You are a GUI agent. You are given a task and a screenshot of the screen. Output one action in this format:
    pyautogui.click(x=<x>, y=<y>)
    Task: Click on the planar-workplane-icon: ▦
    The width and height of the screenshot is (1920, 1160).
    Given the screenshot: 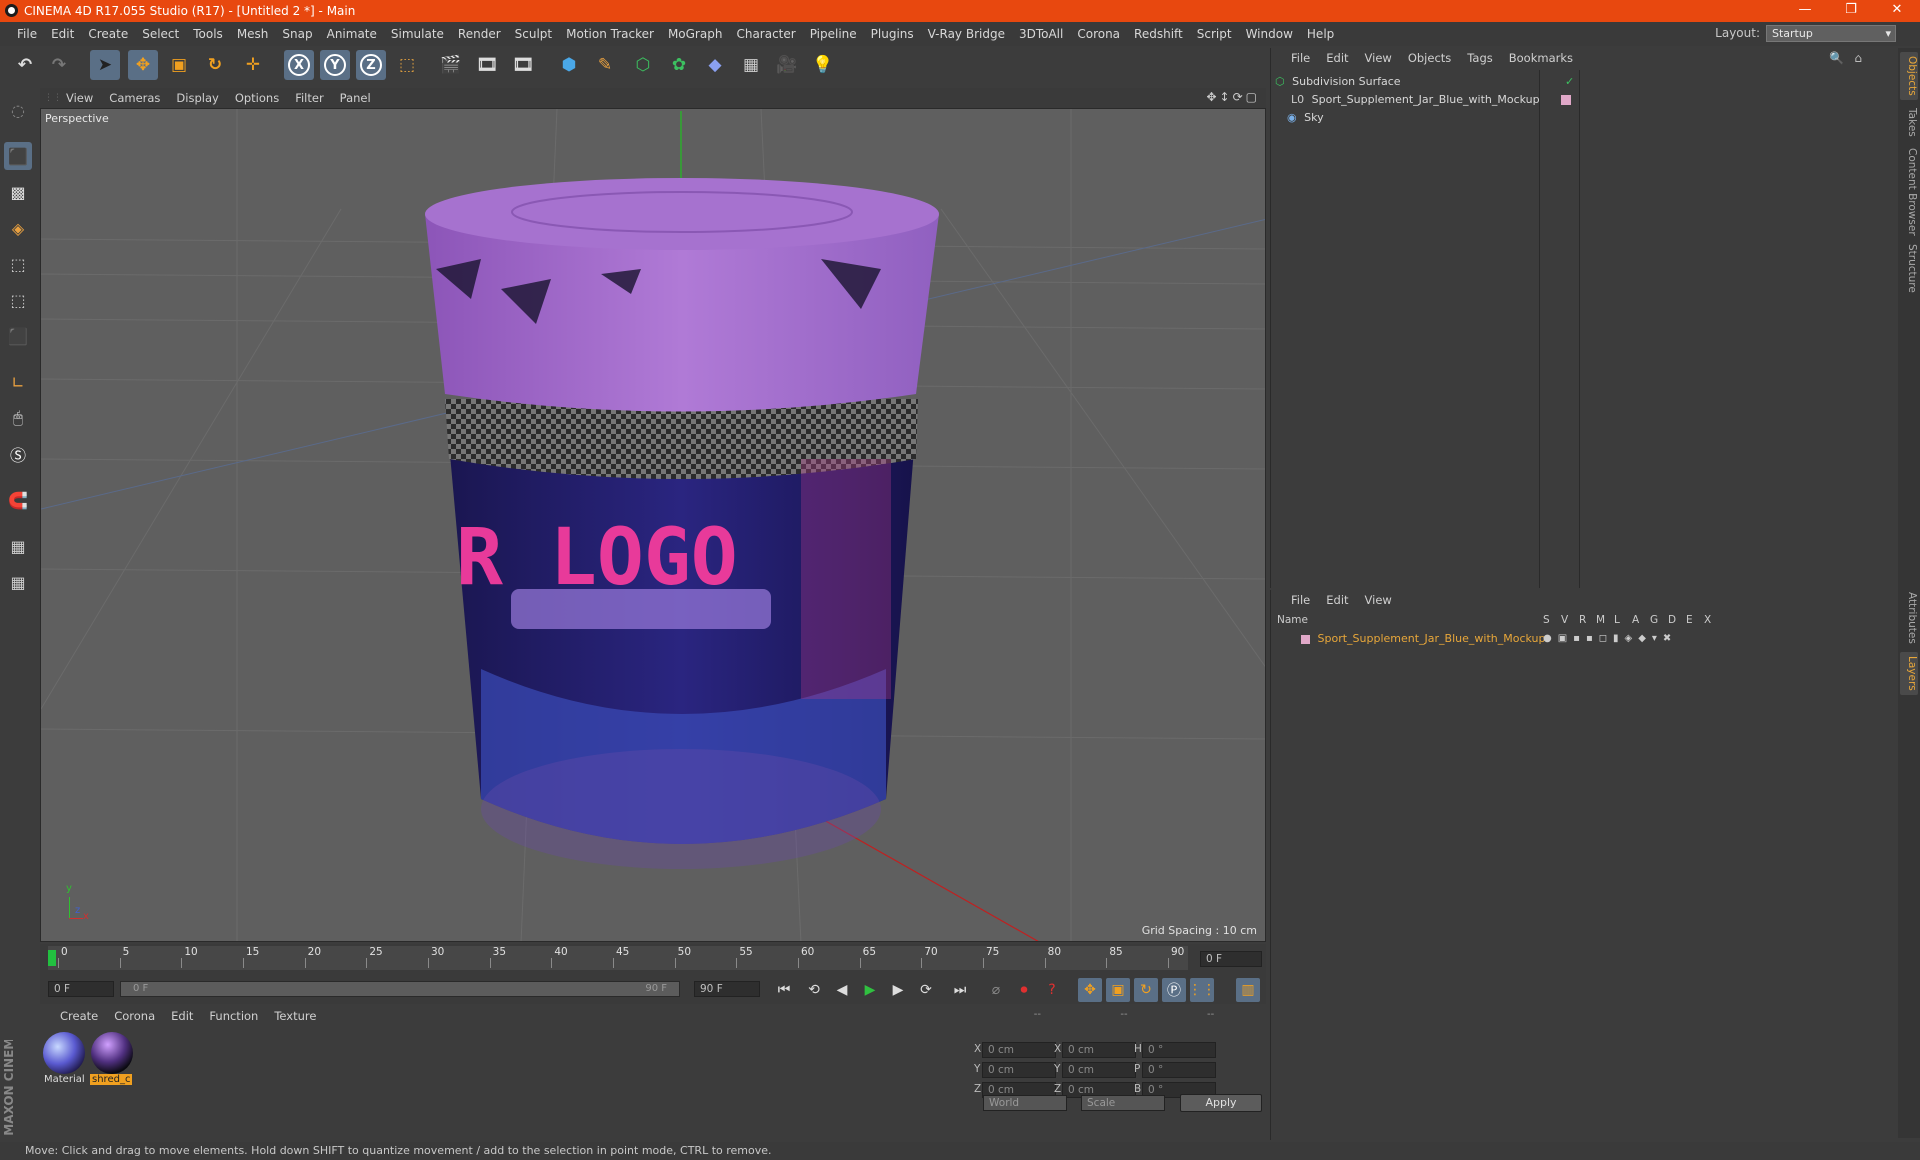 What is the action you would take?
    pyautogui.click(x=18, y=582)
    